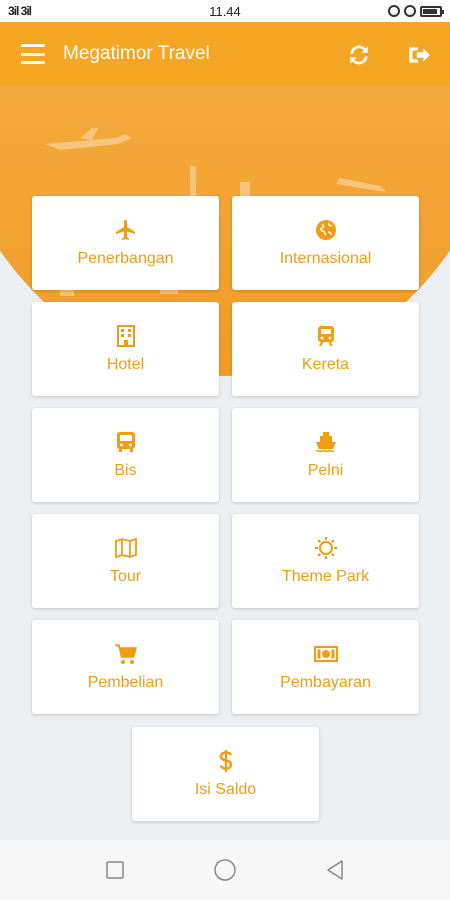 The image size is (450, 900). I want to click on menu-label: Isi Saldo, so click(225, 789).